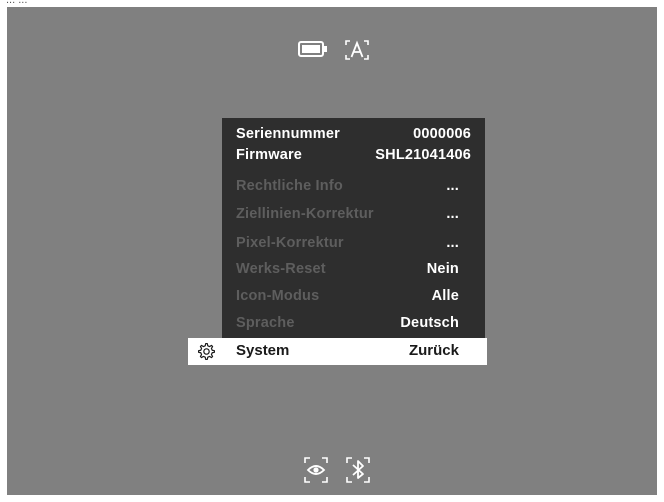 This screenshot has height=502, width=664. What do you see at coordinates (353, 134) in the screenshot?
I see `serial-number-row: Seriennummer 0000006` at bounding box center [353, 134].